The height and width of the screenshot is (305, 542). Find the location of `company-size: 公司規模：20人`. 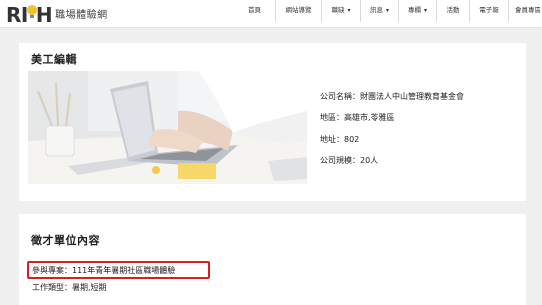

company-size: 公司規模：20人 is located at coordinates (349, 160).